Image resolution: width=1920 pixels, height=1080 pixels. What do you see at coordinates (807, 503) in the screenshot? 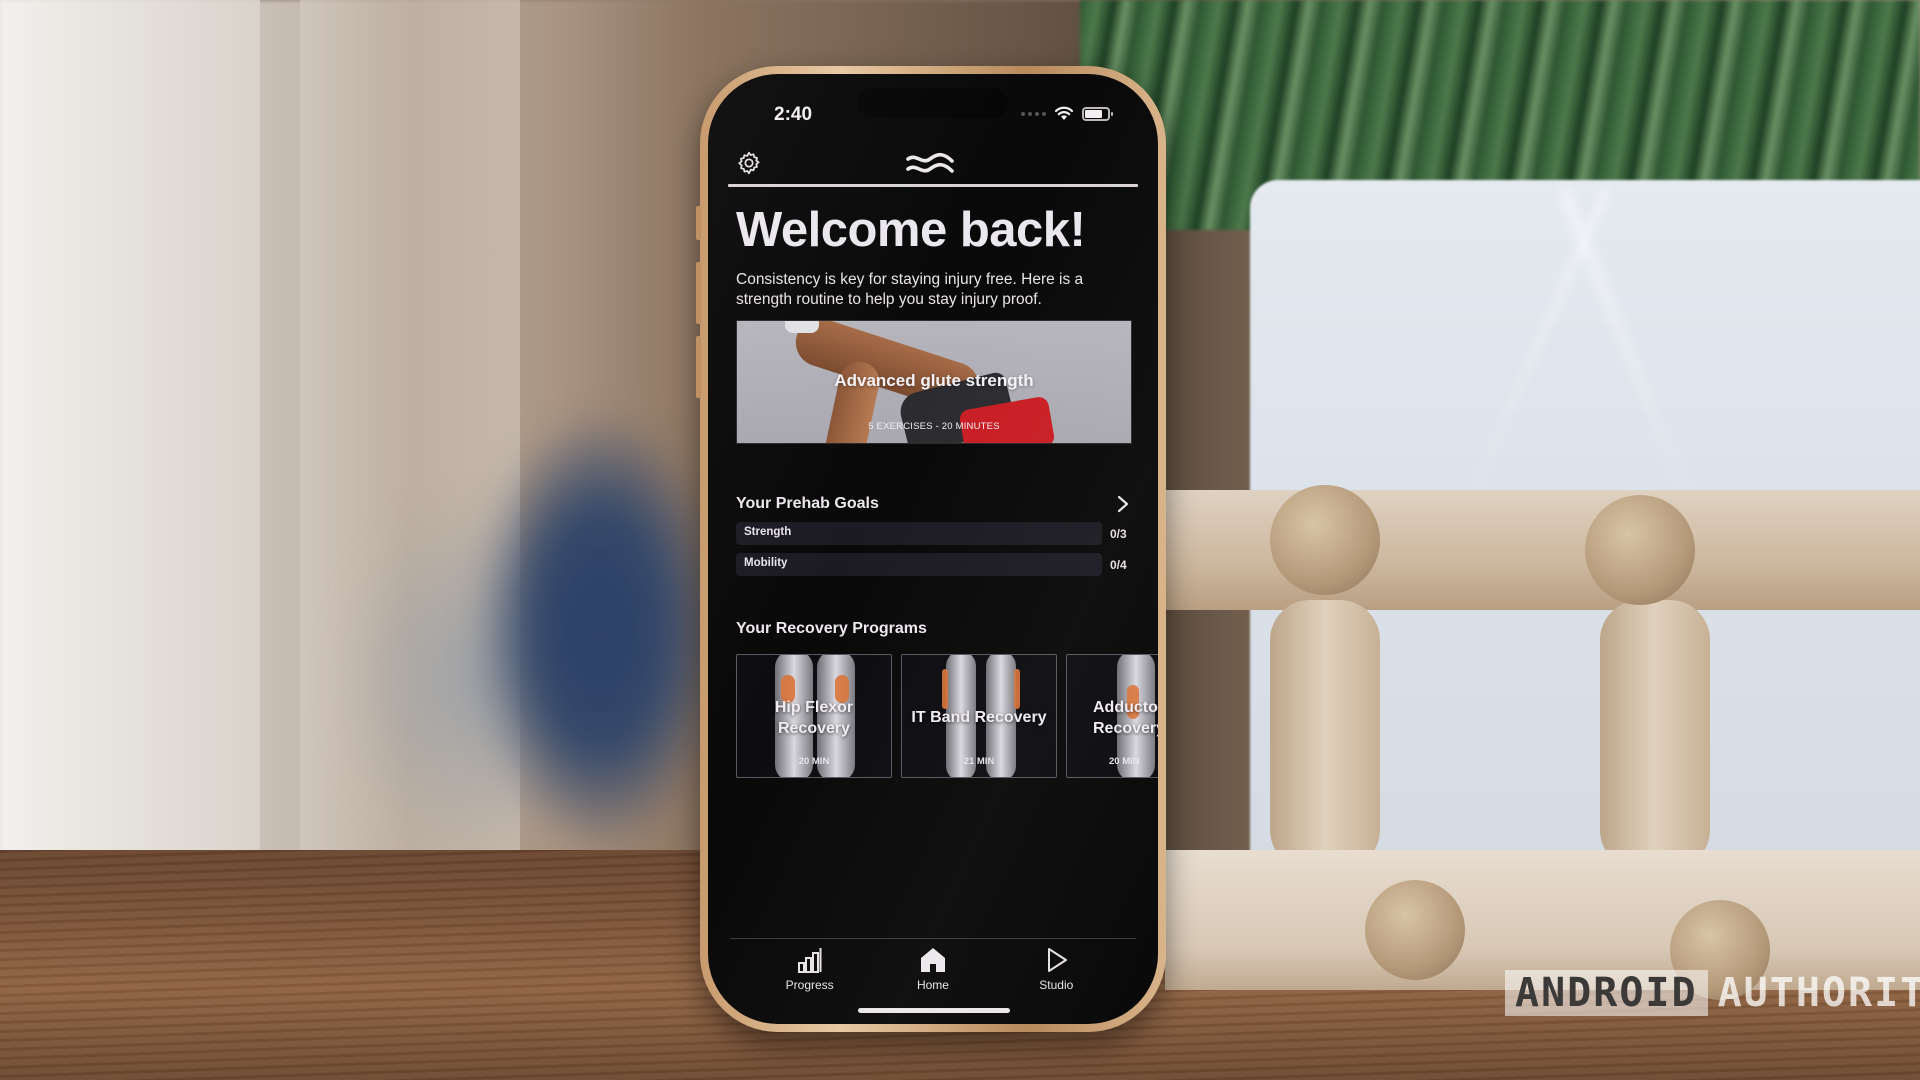
I see `prehab-goals-title: Your Prehab Goals` at bounding box center [807, 503].